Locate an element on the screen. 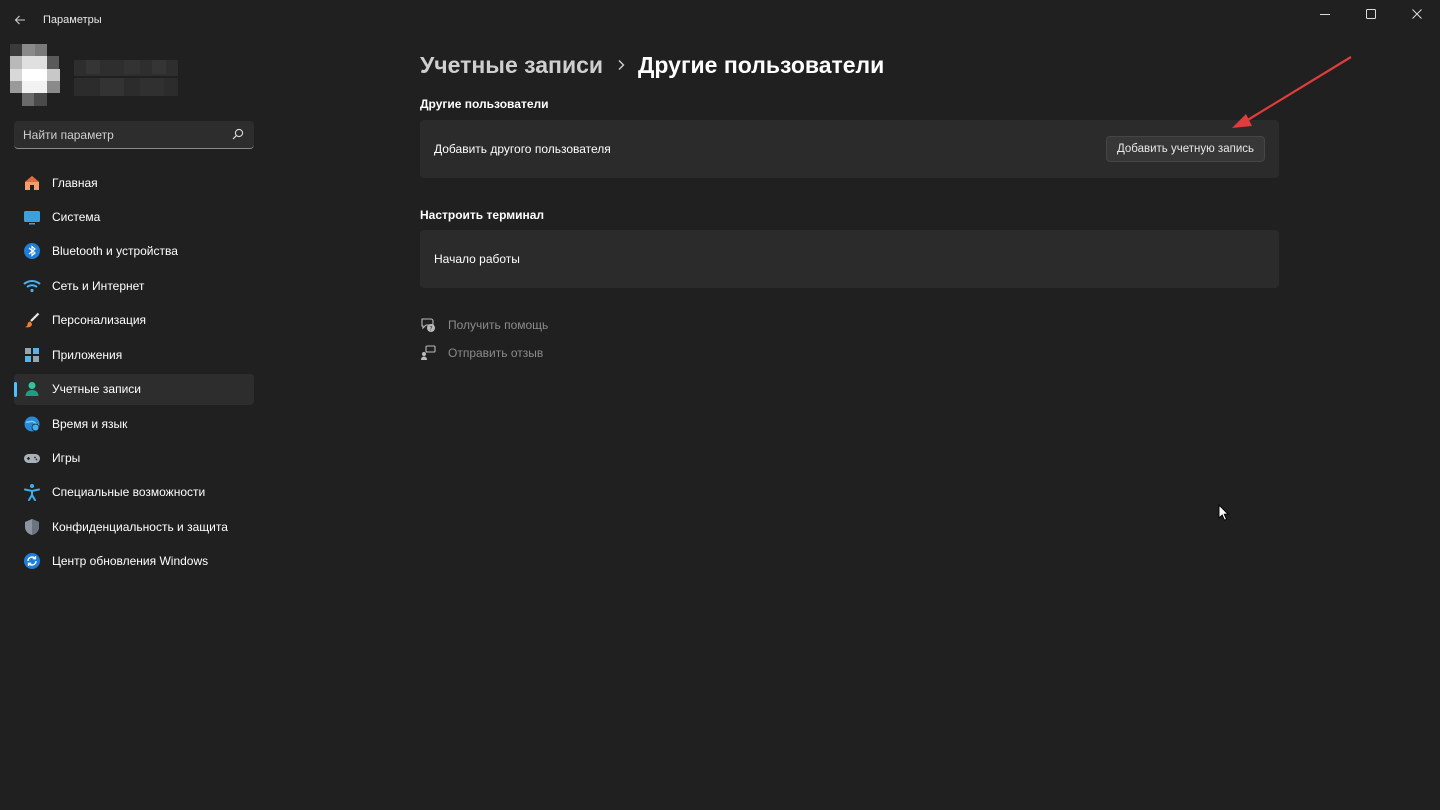 The image size is (1440, 810). close-icon is located at coordinates (1417, 14).